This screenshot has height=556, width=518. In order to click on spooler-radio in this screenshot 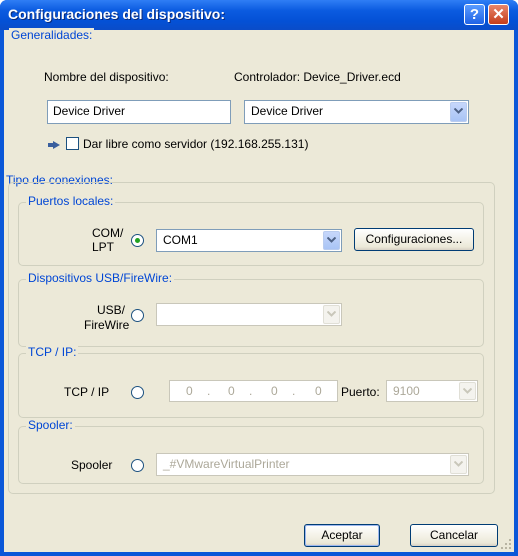, I will do `click(137, 465)`.